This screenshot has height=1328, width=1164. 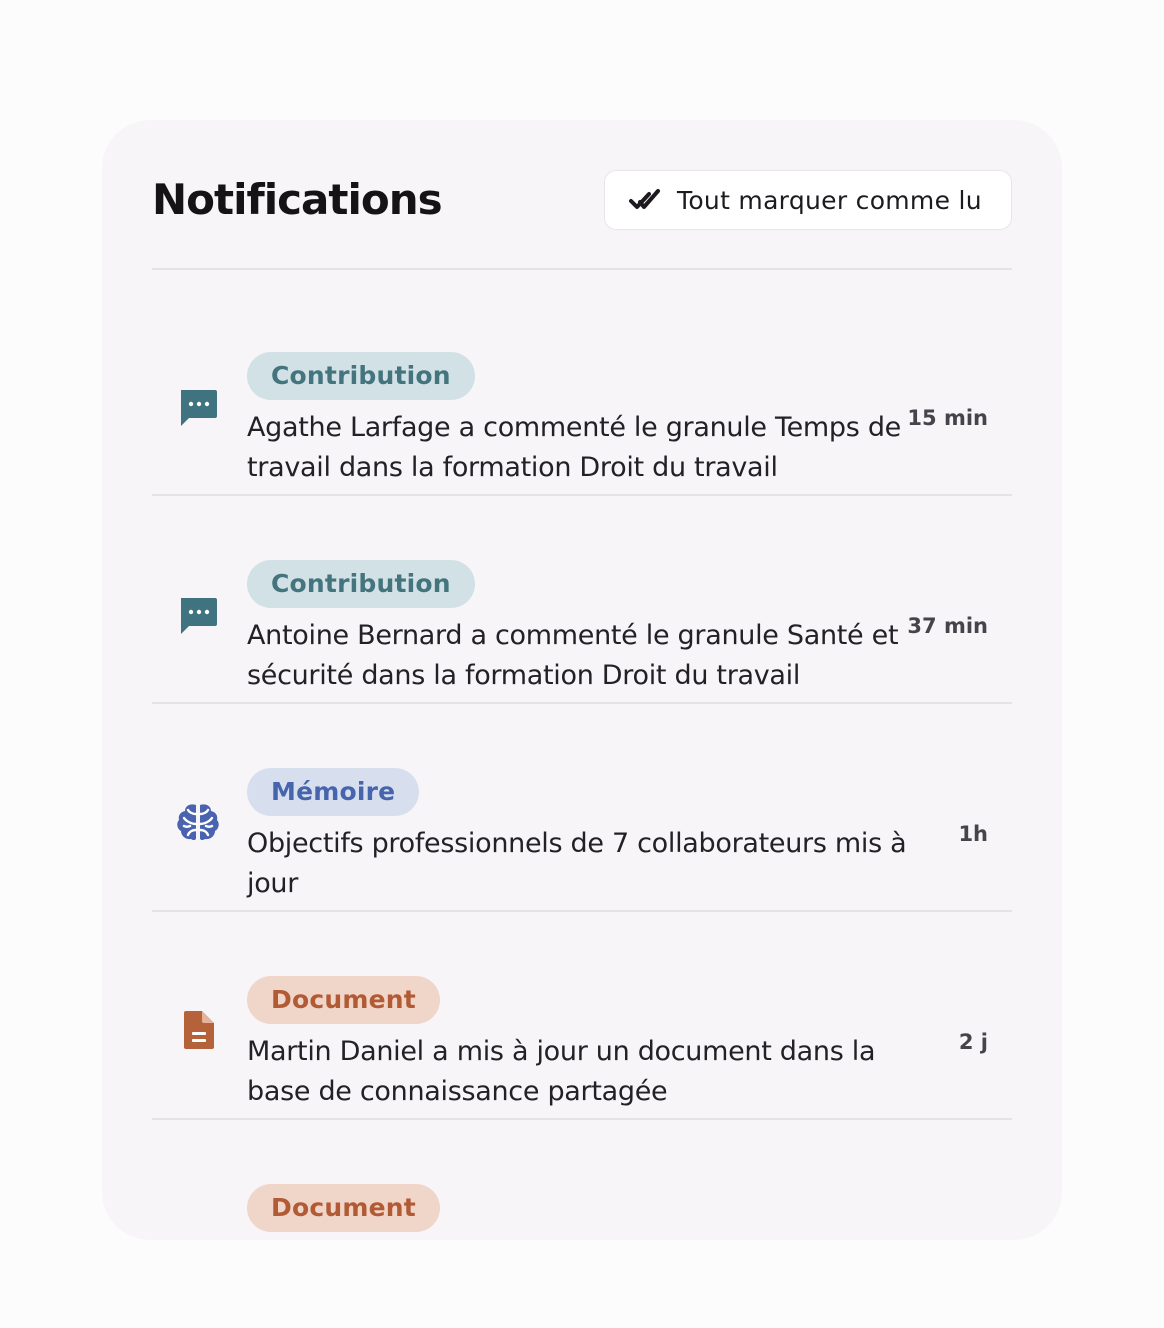 I want to click on notification-time: 37 min, so click(x=947, y=626).